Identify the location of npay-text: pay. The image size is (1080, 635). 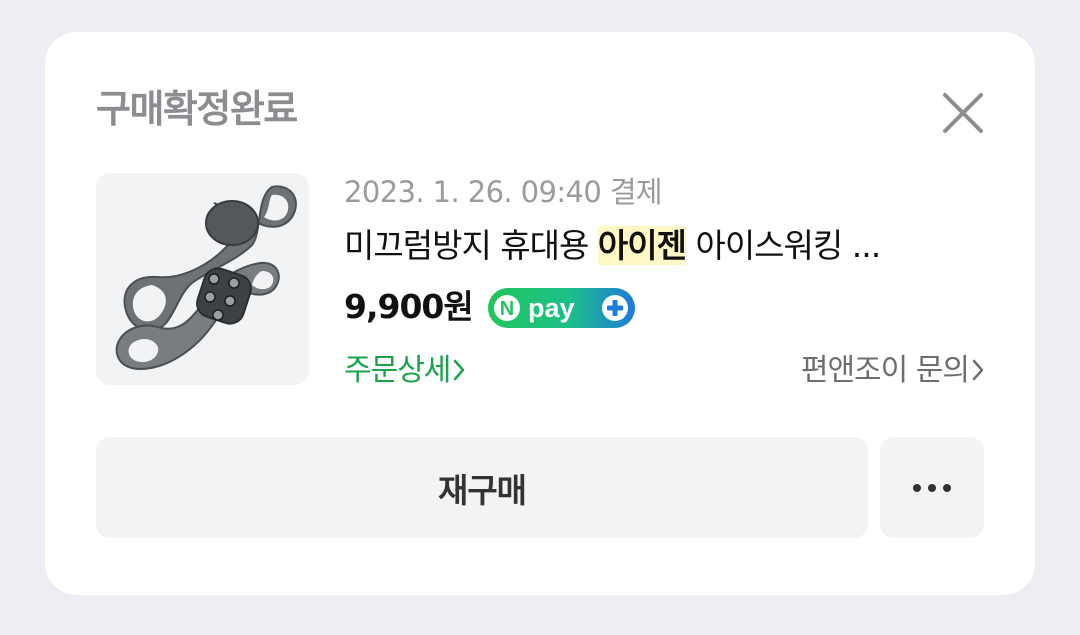
(551, 308).